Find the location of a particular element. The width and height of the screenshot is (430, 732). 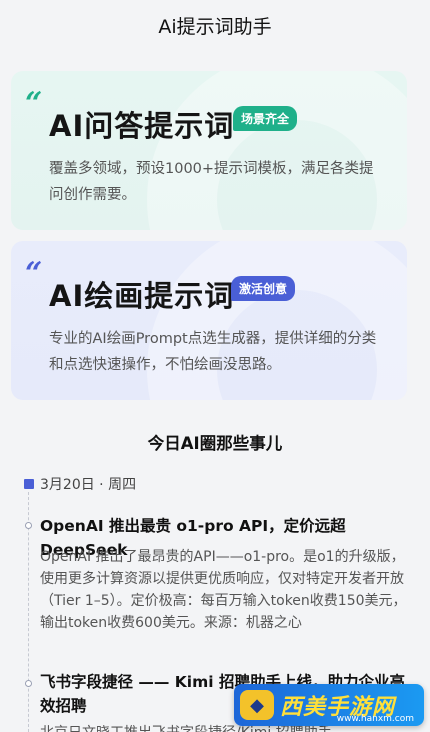

draw-card-badge: 激活创意 is located at coordinates (263, 288).